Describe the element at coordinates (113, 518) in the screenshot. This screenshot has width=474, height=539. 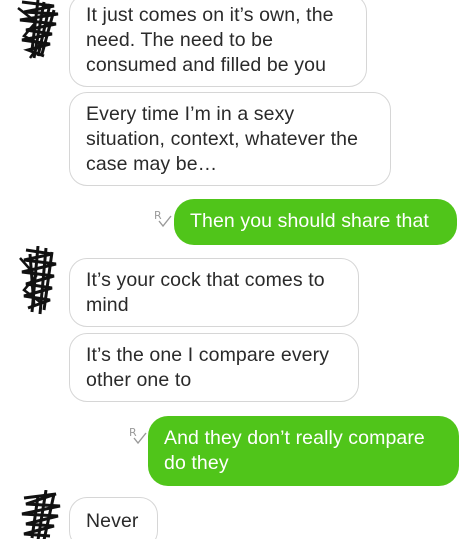
I see `incoming-message: Never` at that location.